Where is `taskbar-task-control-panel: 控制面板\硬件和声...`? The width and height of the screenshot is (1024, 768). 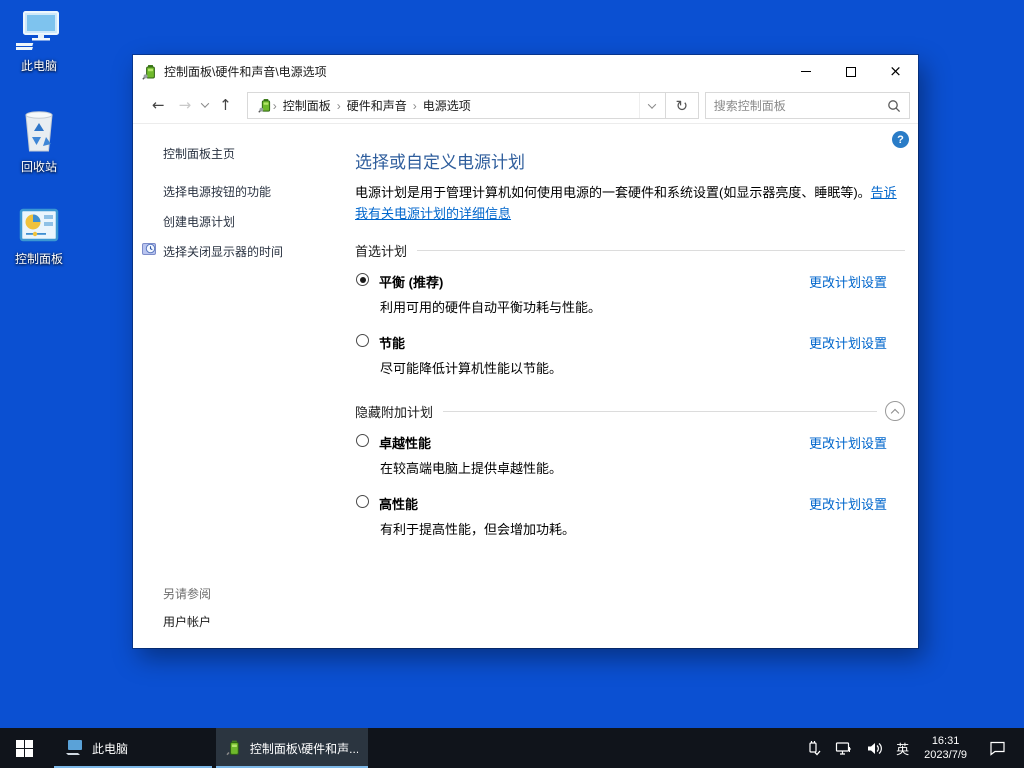
taskbar-task-control-panel: 控制面板\硬件和声... is located at coordinates (292, 748).